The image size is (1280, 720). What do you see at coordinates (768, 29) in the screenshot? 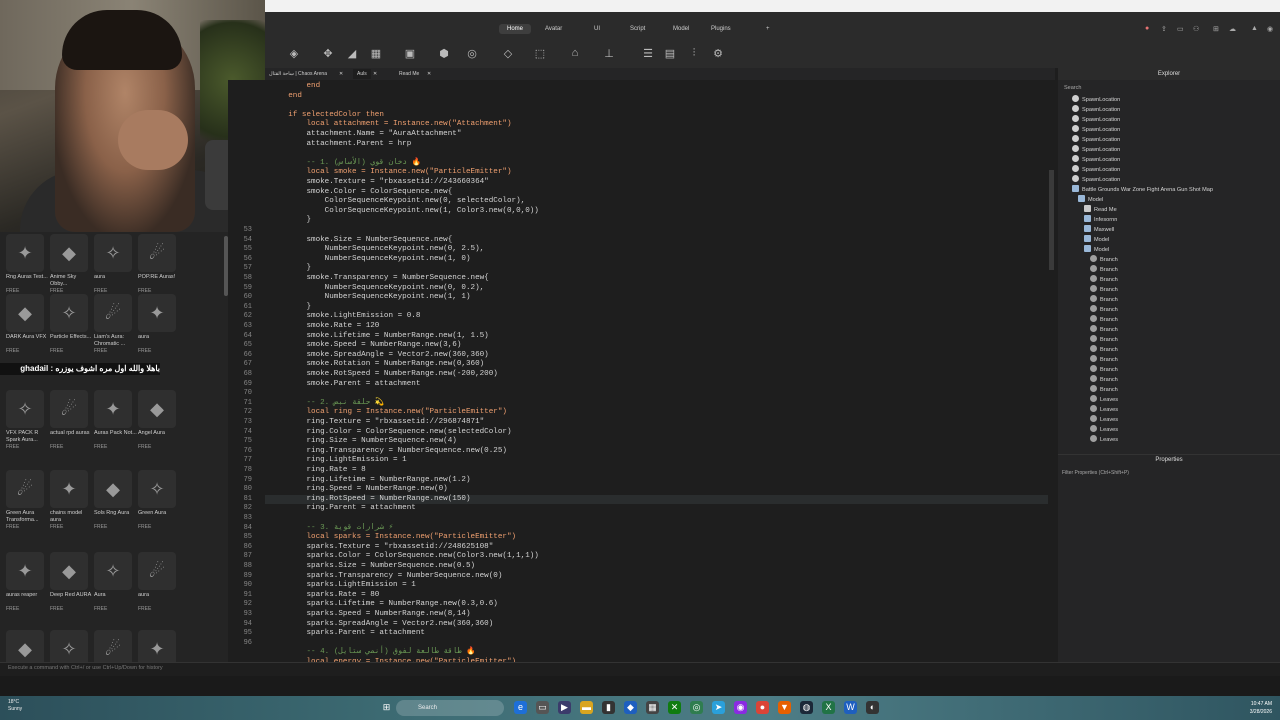
I see `add-tab-button: +` at bounding box center [768, 29].